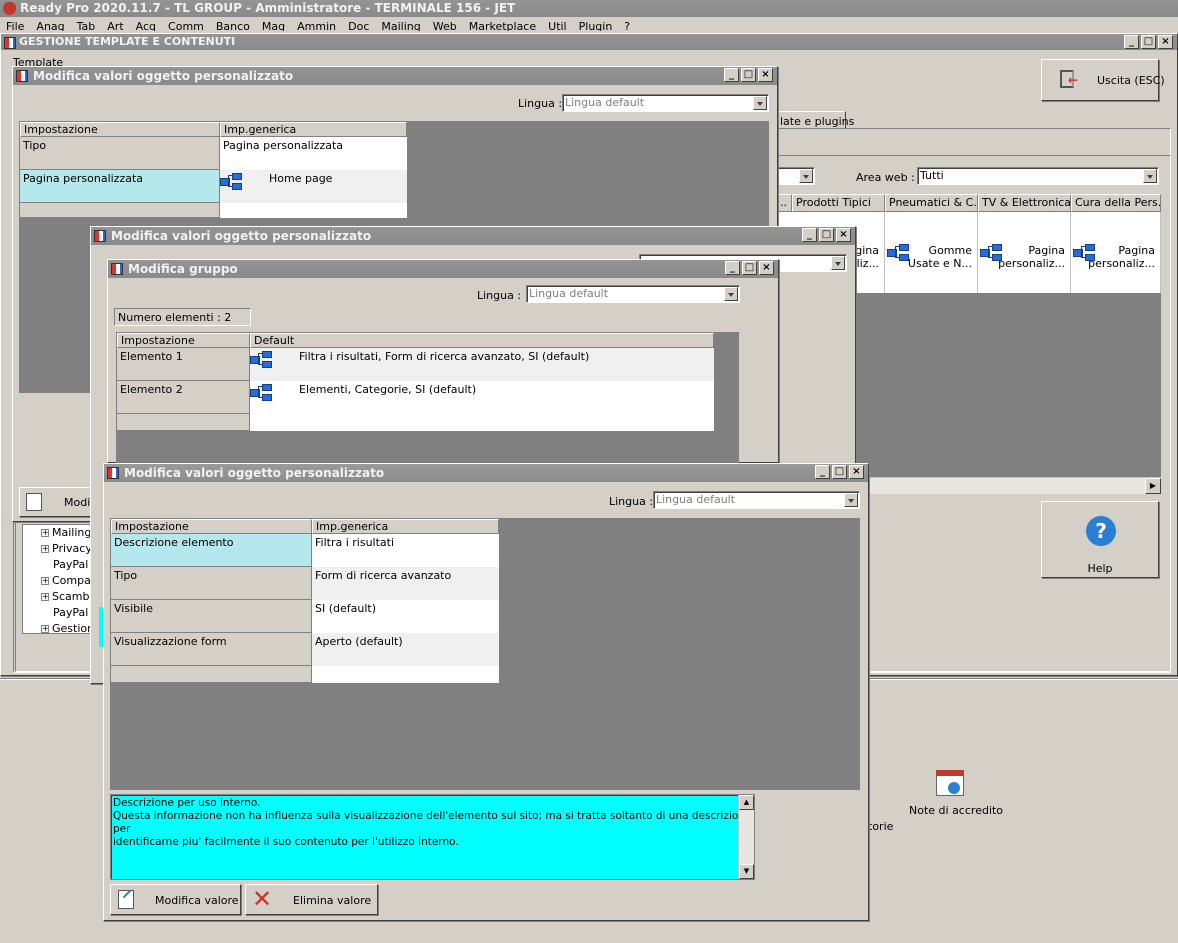 The width and height of the screenshot is (1178, 943). I want to click on menu-item: Anag, so click(50, 25).